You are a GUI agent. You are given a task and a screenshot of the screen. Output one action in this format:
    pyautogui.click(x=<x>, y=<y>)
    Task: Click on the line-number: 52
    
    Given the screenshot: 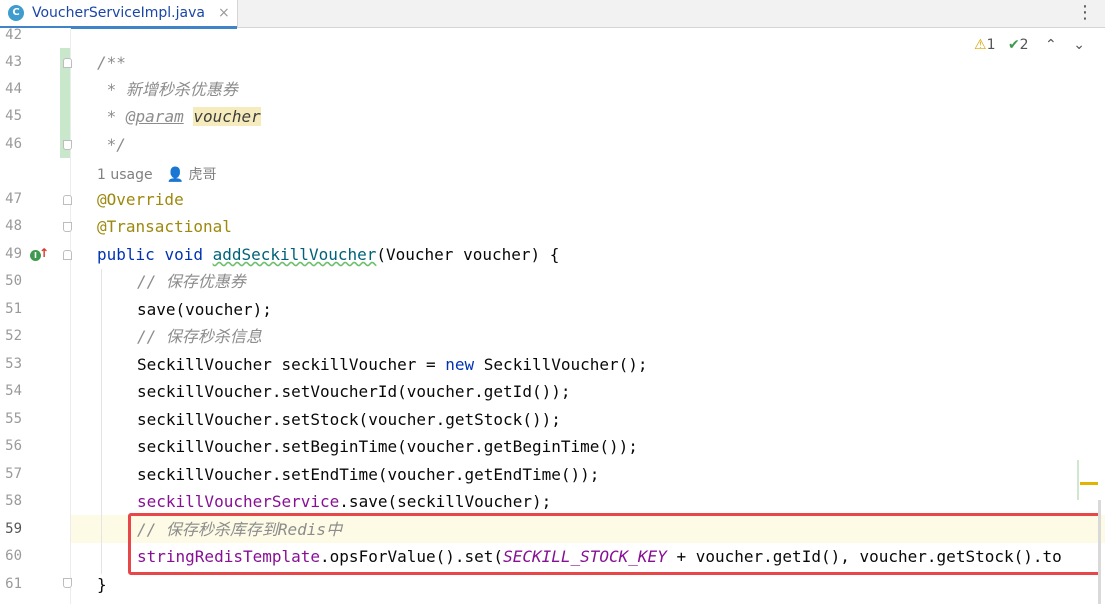 What is the action you would take?
    pyautogui.click(x=13, y=336)
    